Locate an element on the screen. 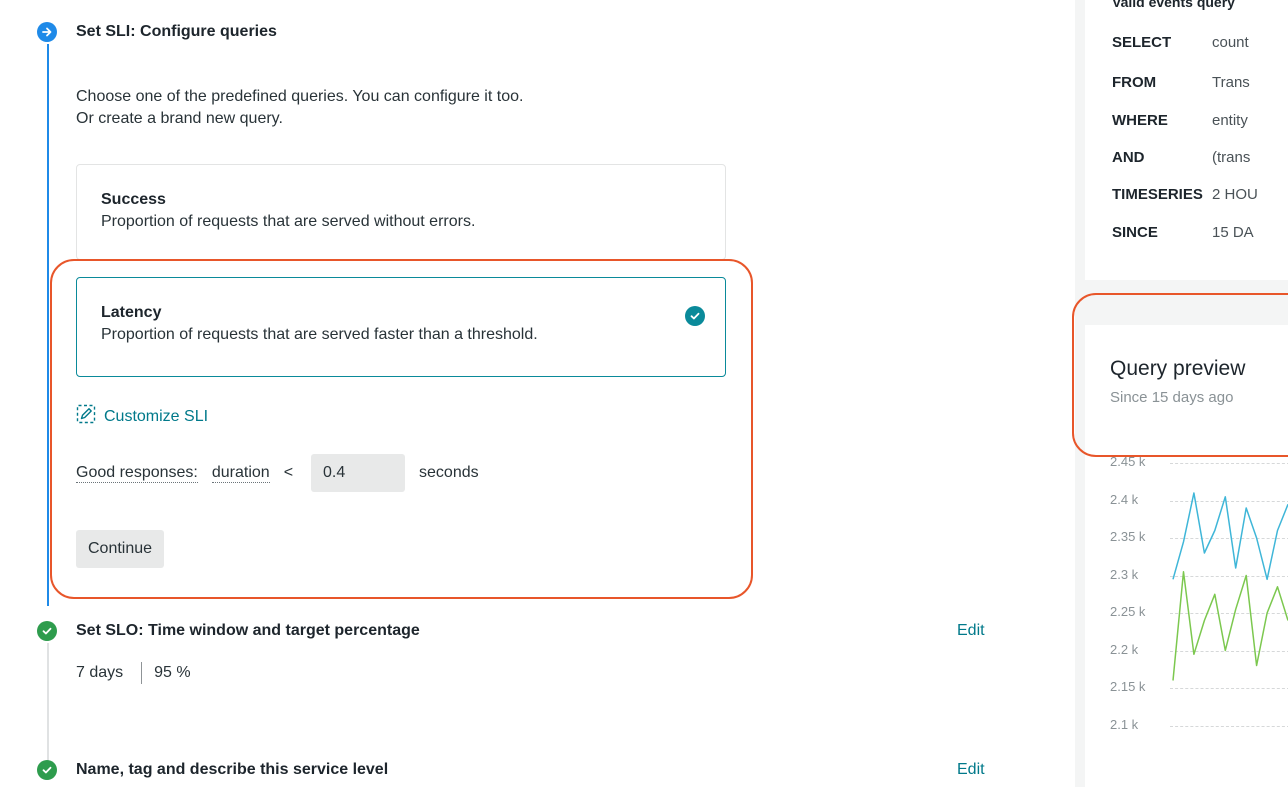  highlight-outline is located at coordinates (1180, 375).